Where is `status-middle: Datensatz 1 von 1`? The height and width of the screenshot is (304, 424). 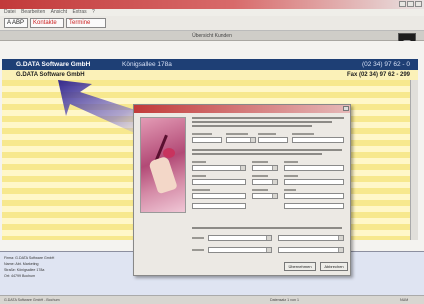
status-middle: Datensatz 1 von 1 is located at coordinates (284, 300).